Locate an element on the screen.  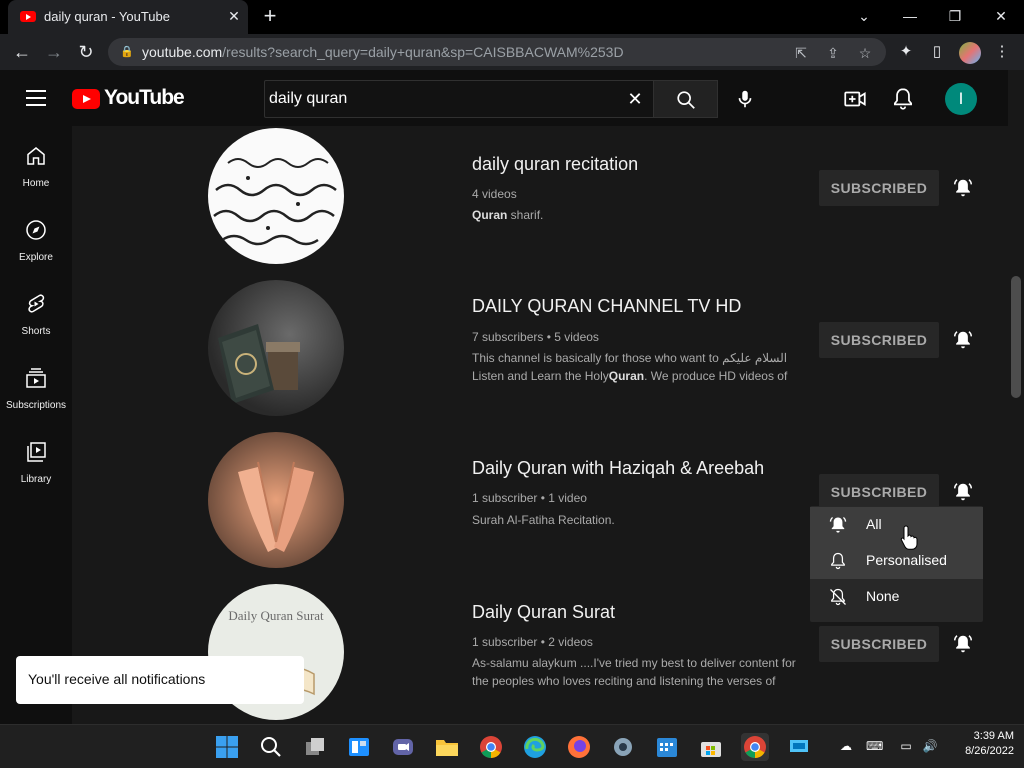
scrollbar-thumb is located at coordinates (1016, 337).